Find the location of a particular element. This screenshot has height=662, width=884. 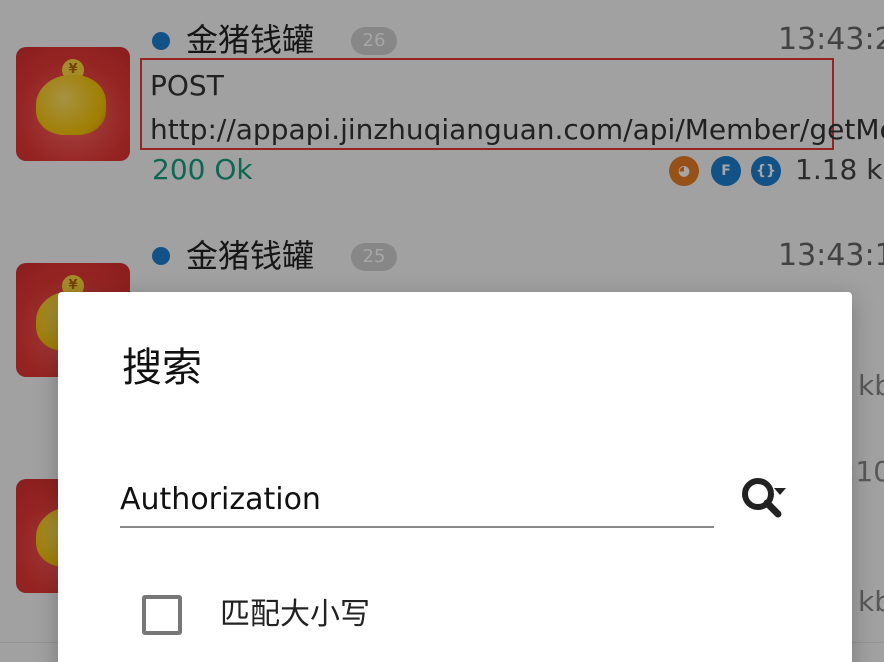

match-case-label: 匹配大小写 is located at coordinates (295, 614).